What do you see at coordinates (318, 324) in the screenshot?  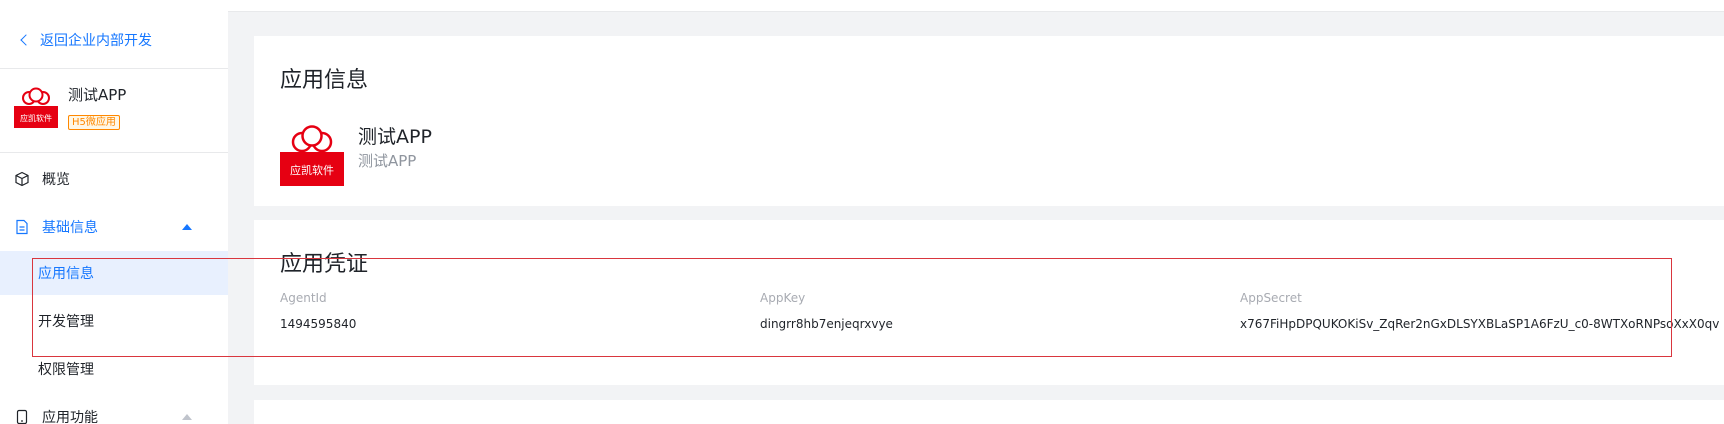 I see `credential-value: 1494595840` at bounding box center [318, 324].